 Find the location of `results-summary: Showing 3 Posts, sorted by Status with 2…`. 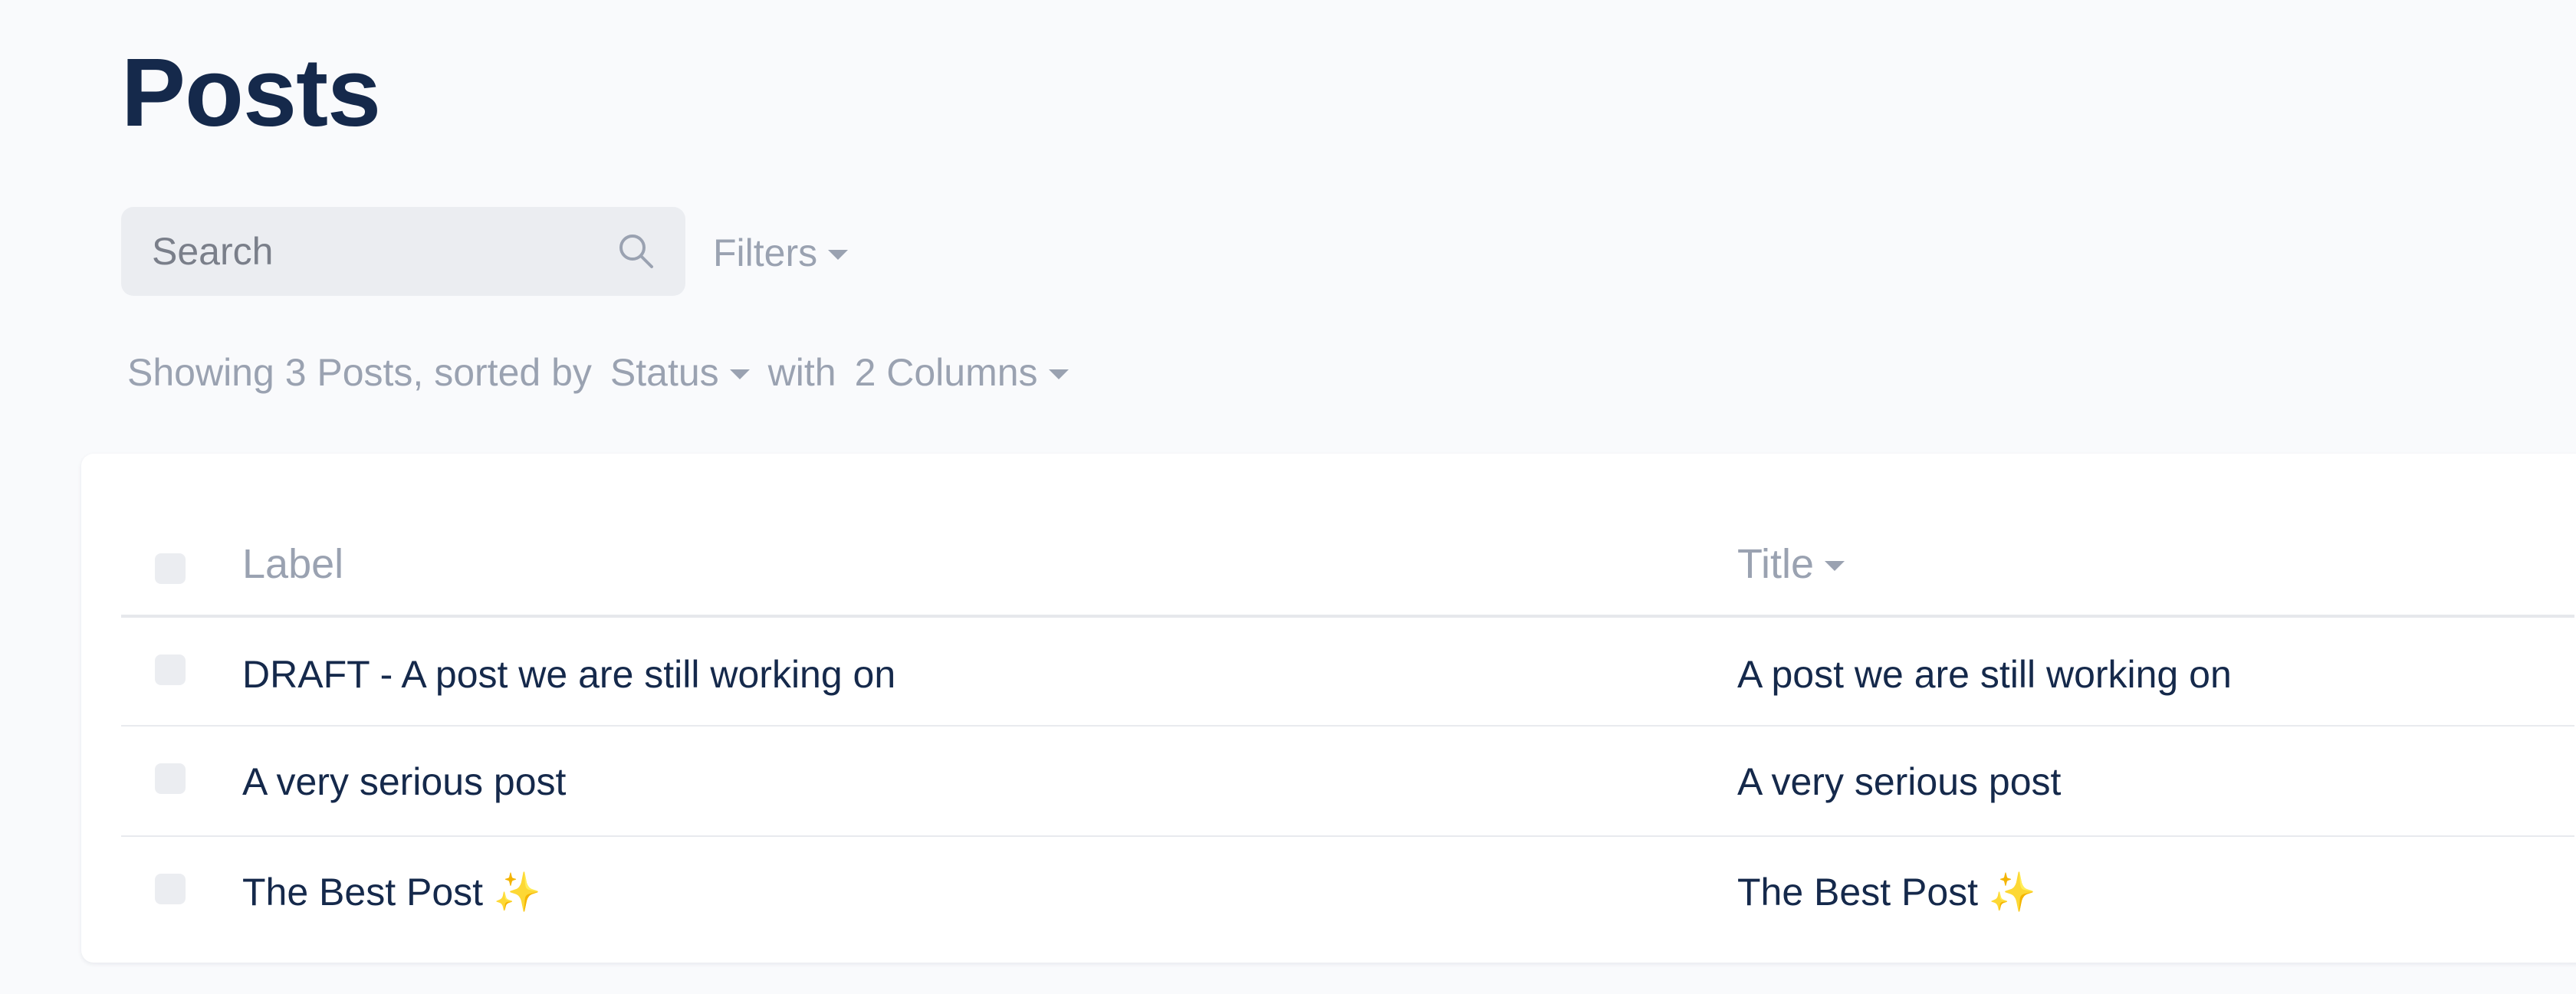

results-summary: Showing 3 Posts, sorted by Status with 2… is located at coordinates (598, 372).